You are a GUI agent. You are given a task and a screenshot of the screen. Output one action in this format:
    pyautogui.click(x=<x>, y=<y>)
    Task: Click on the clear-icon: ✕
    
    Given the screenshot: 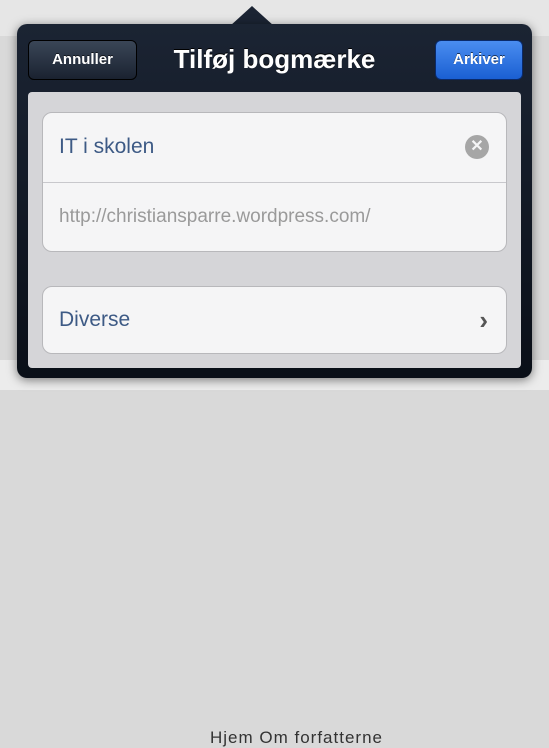 What is the action you would take?
    pyautogui.click(x=477, y=147)
    